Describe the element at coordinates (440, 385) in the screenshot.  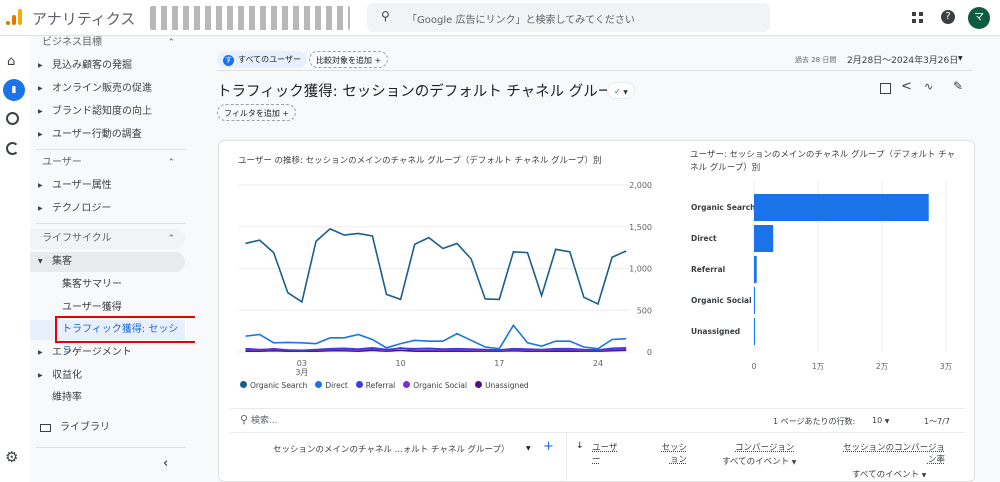
I see `legend-label: Organic Social` at that location.